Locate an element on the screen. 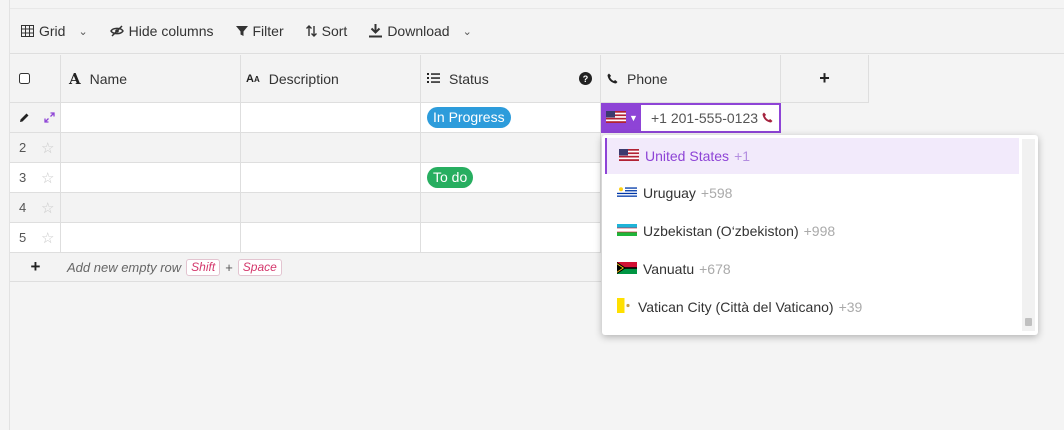 The width and height of the screenshot is (1064, 430). status-badge: To do is located at coordinates (450, 177).